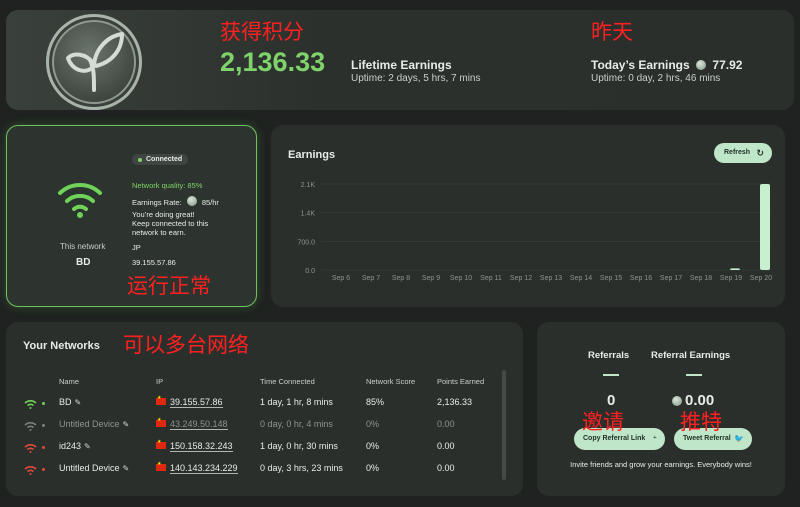  Describe the element at coordinates (654, 438) in the screenshot. I see `add-user-icon: ⁺` at that location.